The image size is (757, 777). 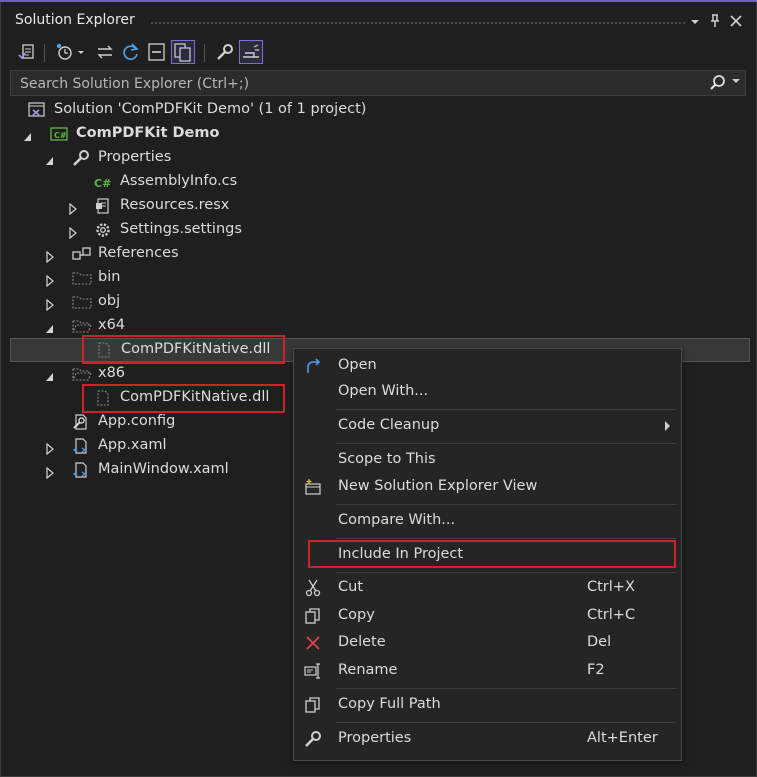 I want to click on tree-item-resources: Resources.resx, so click(x=380, y=206).